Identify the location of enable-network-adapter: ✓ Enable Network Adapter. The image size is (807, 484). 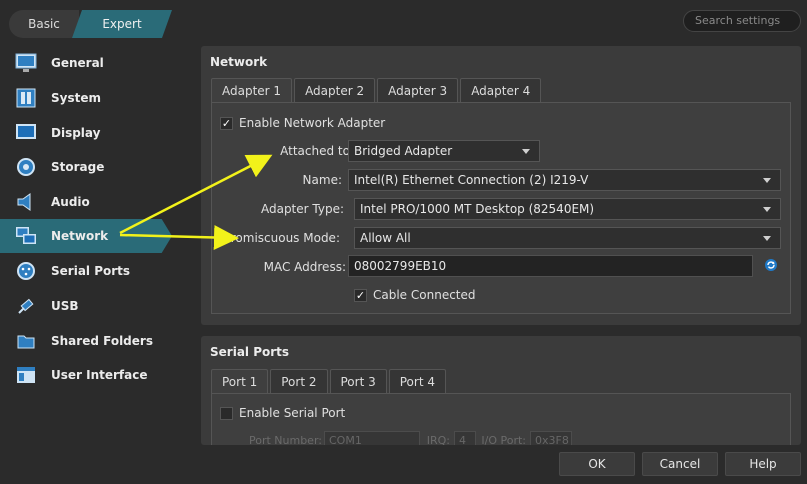
(302, 123).